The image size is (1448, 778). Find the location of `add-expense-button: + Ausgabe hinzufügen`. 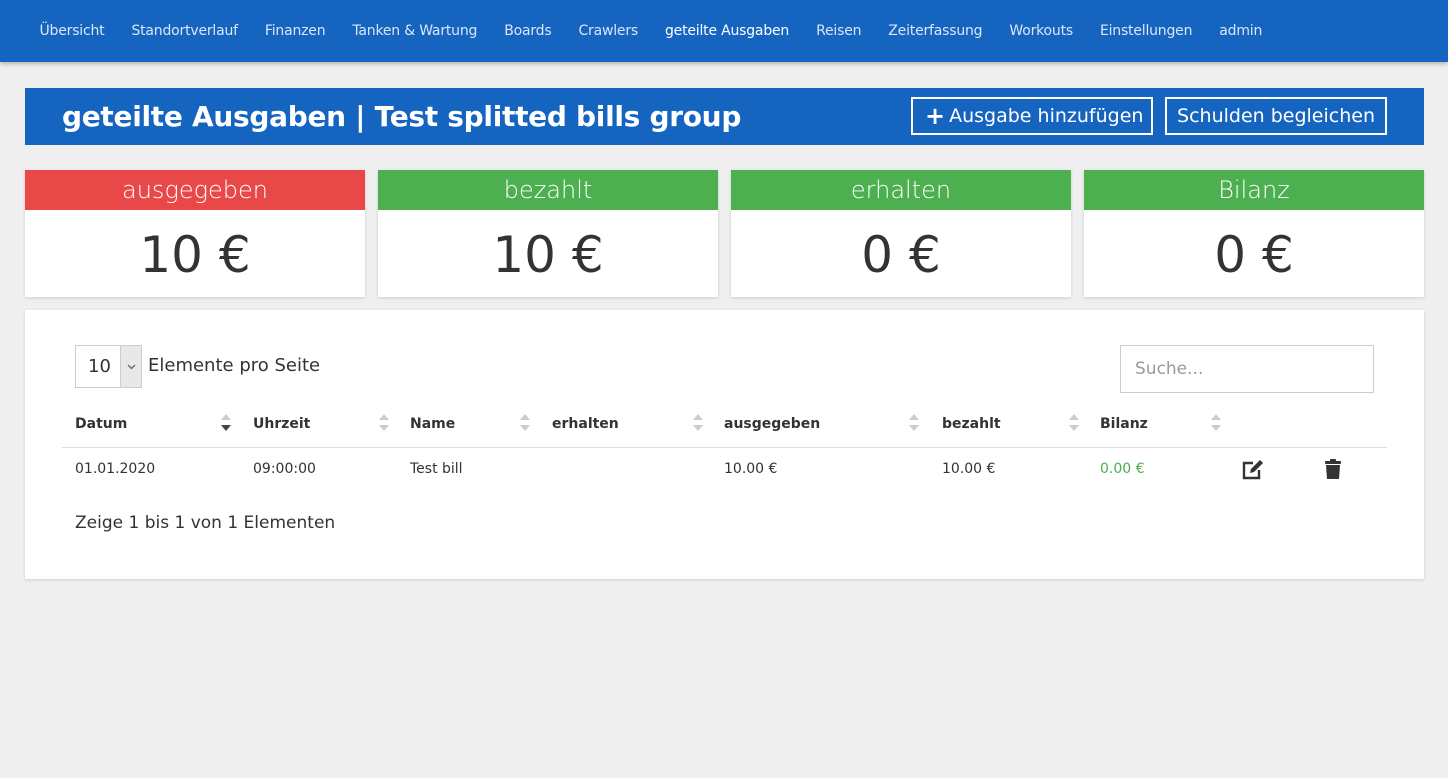

add-expense-button: + Ausgabe hinzufügen is located at coordinates (1032, 116).